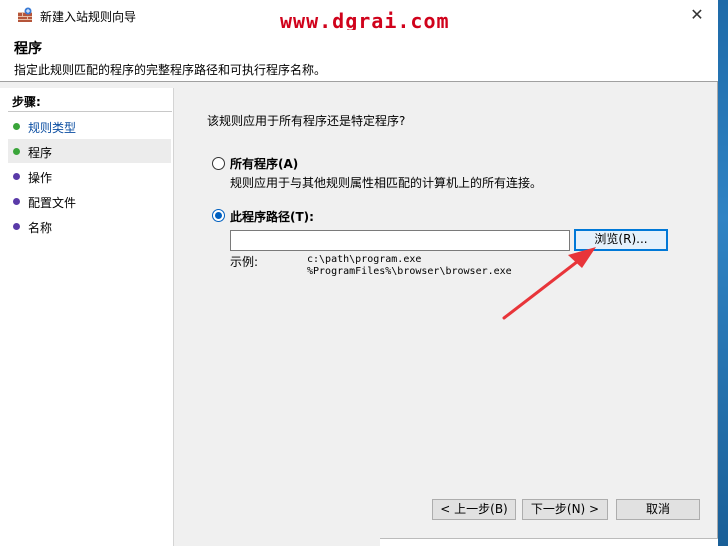  Describe the element at coordinates (272, 216) in the screenshot. I see `program-path-label: 此程序路径(T):` at that location.